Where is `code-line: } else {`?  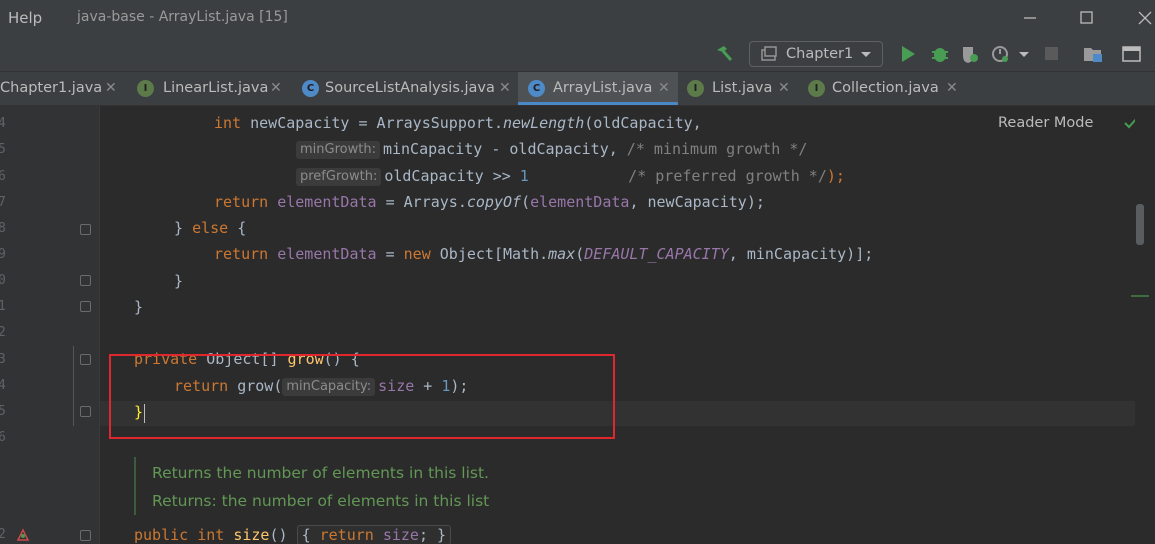
code-line: } else { is located at coordinates (210, 228).